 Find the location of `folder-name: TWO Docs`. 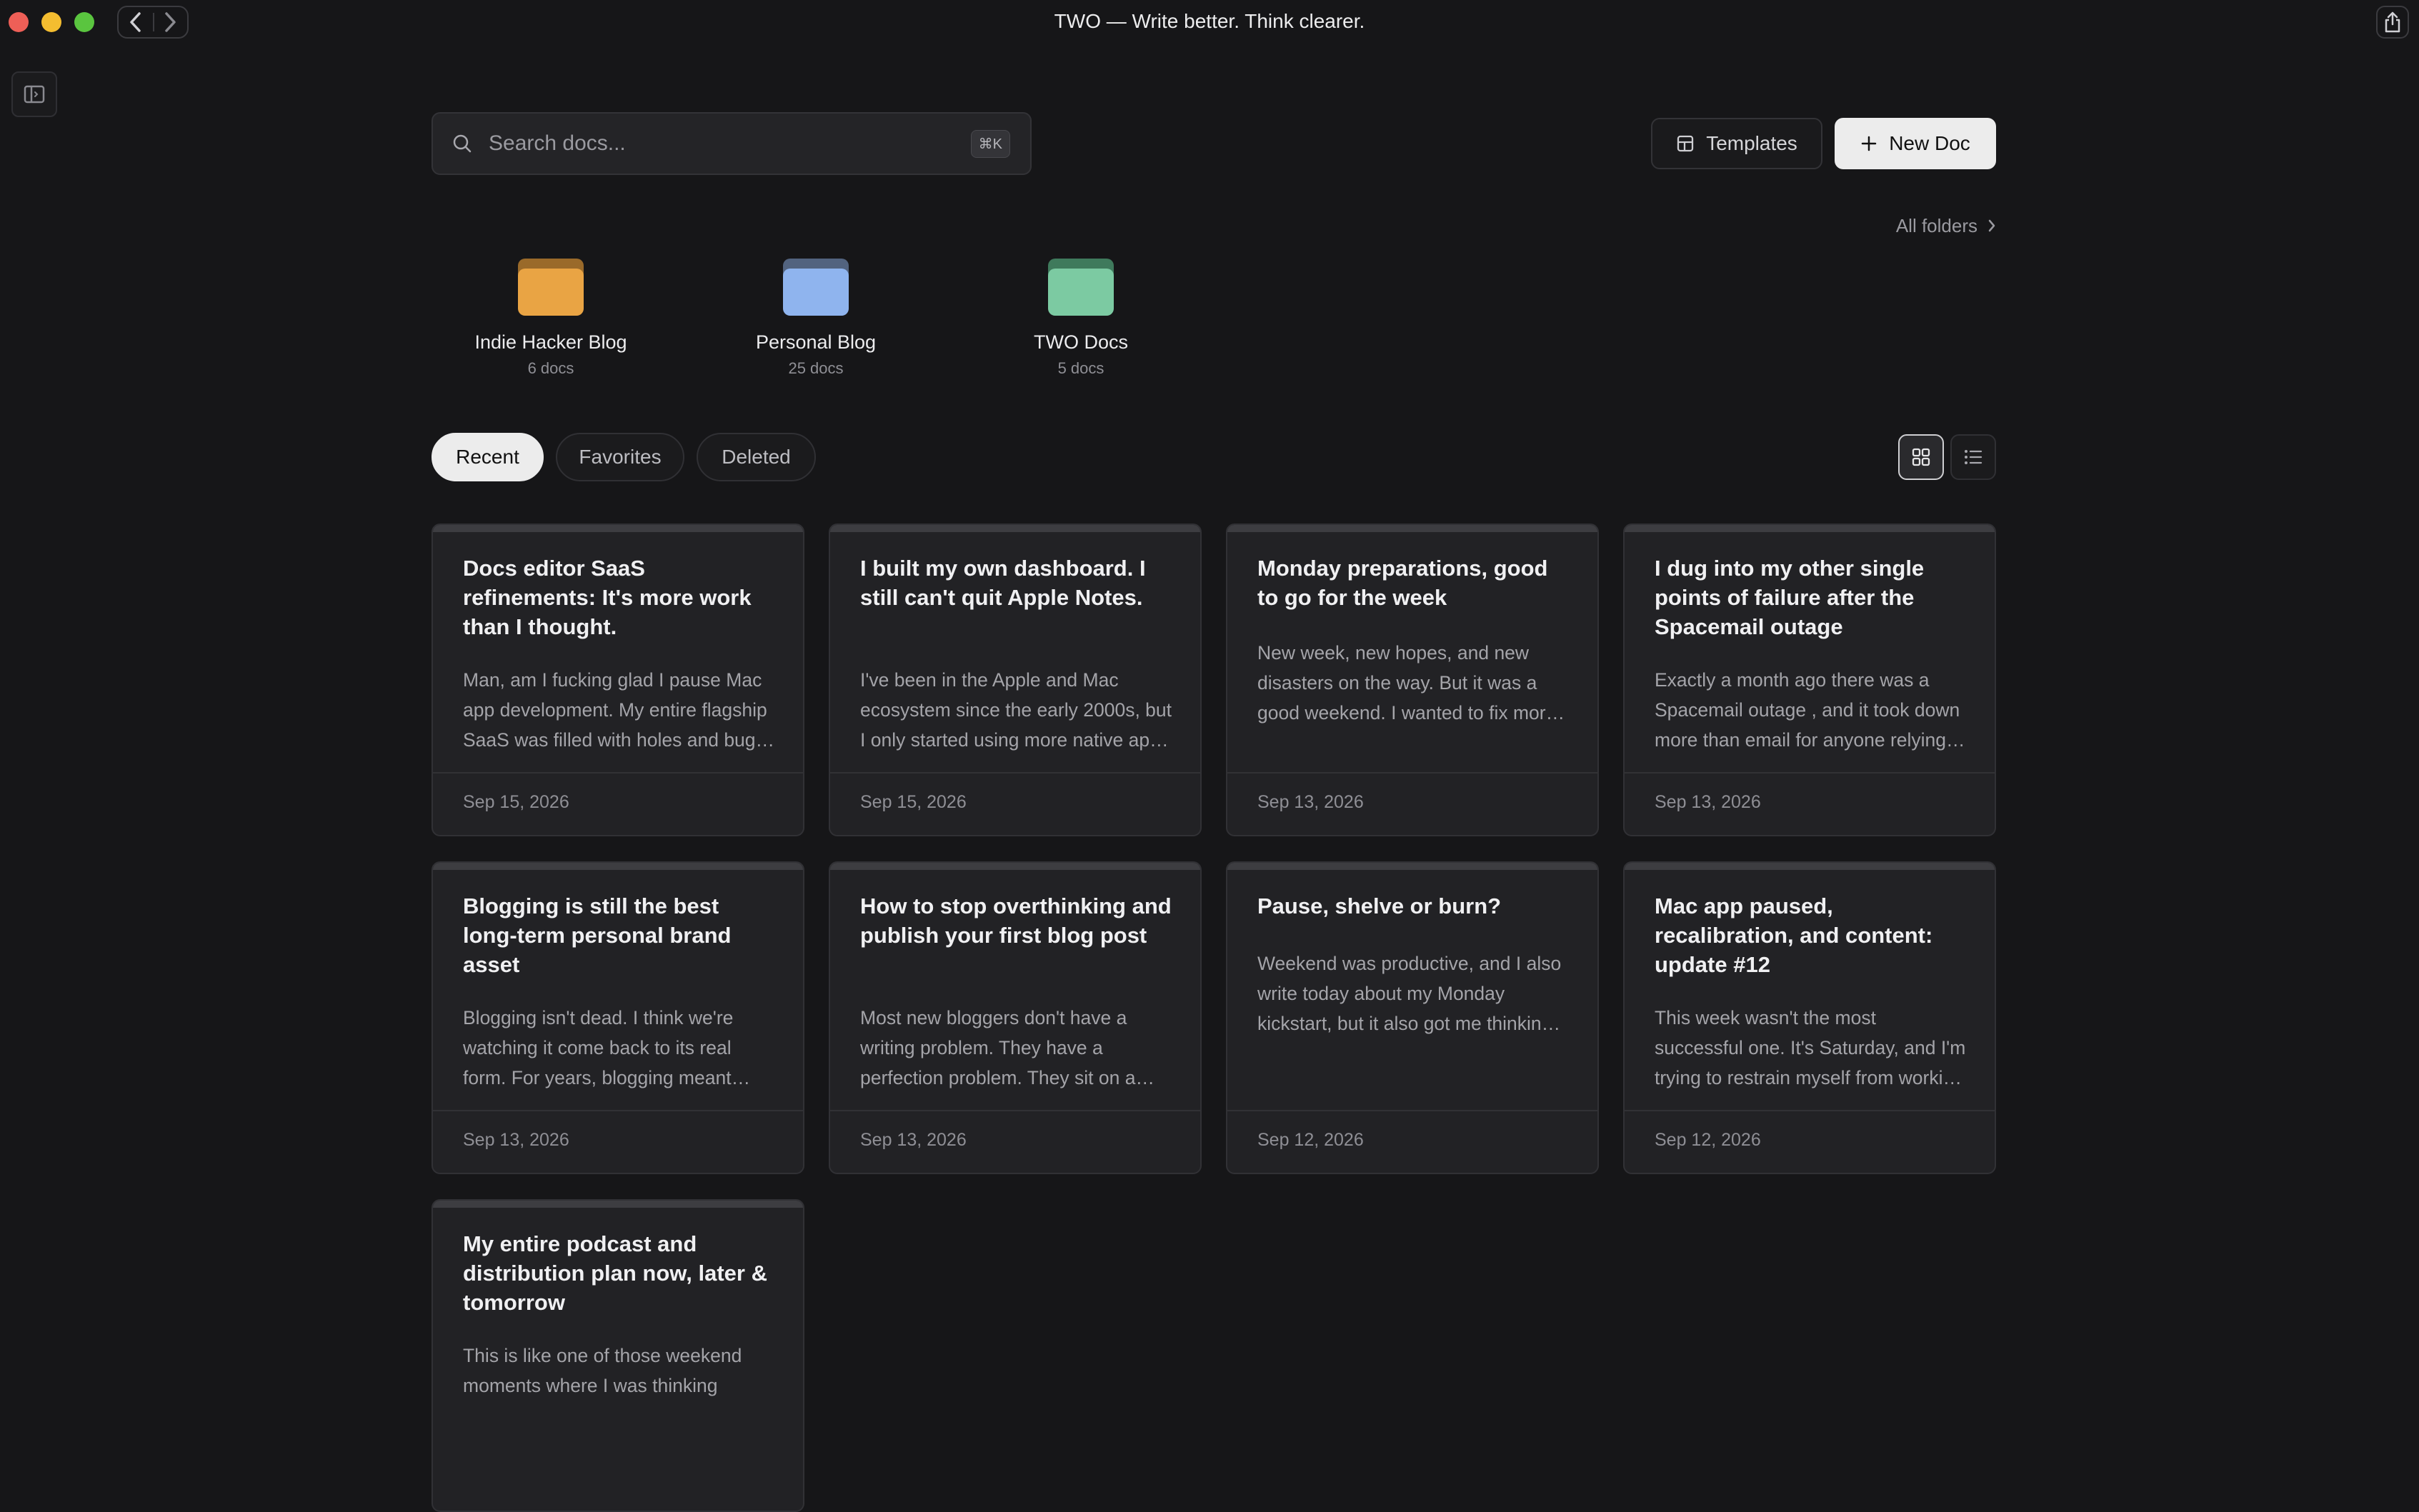

folder-name: TWO Docs is located at coordinates (1081, 342).